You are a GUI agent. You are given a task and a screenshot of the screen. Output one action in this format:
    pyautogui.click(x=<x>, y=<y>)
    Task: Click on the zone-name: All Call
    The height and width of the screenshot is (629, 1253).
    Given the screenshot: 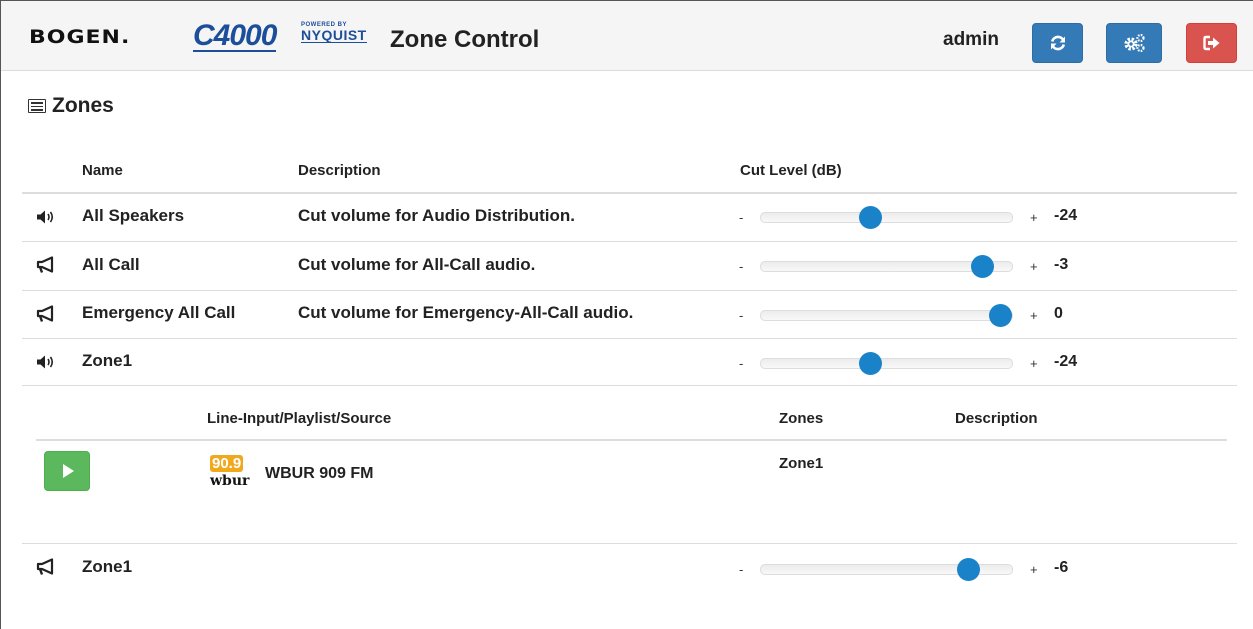 What is the action you would take?
    pyautogui.click(x=111, y=264)
    